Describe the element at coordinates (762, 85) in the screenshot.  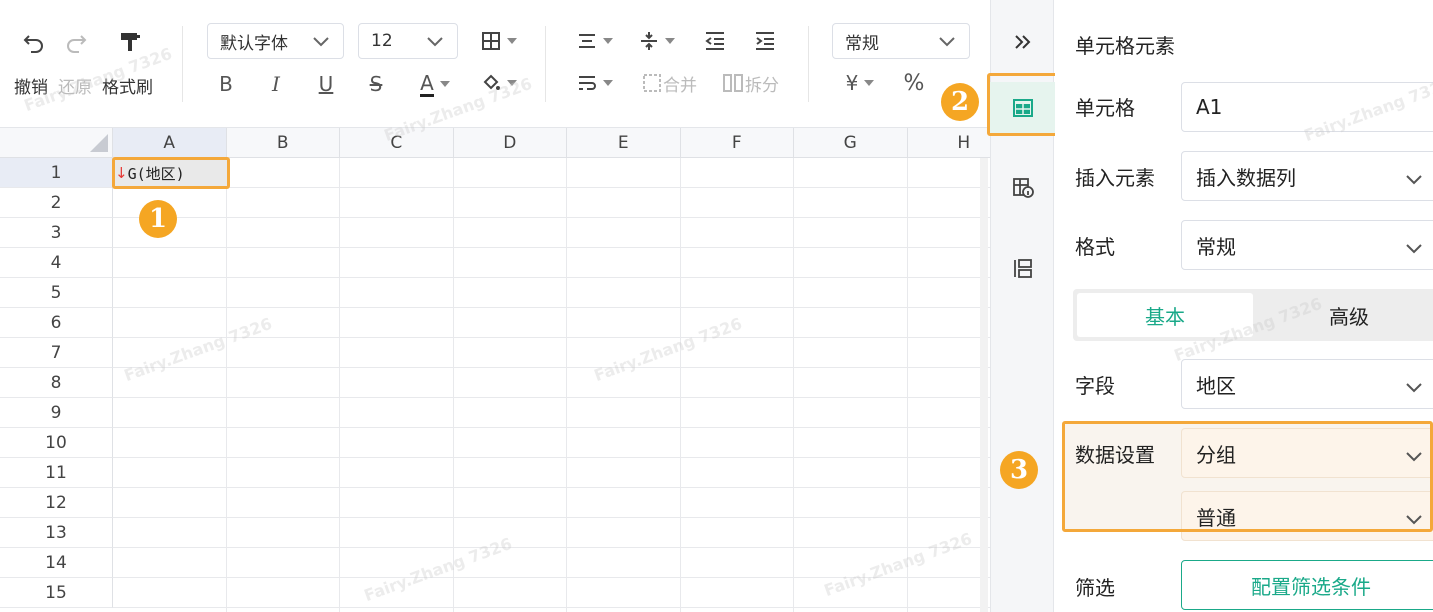
I see `split-label: 拆分` at that location.